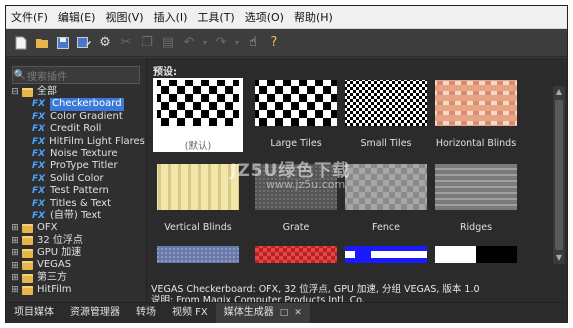 The height and width of the screenshot is (328, 573). Describe the element at coordinates (63, 43) in the screenshot. I see `save-icon` at that location.